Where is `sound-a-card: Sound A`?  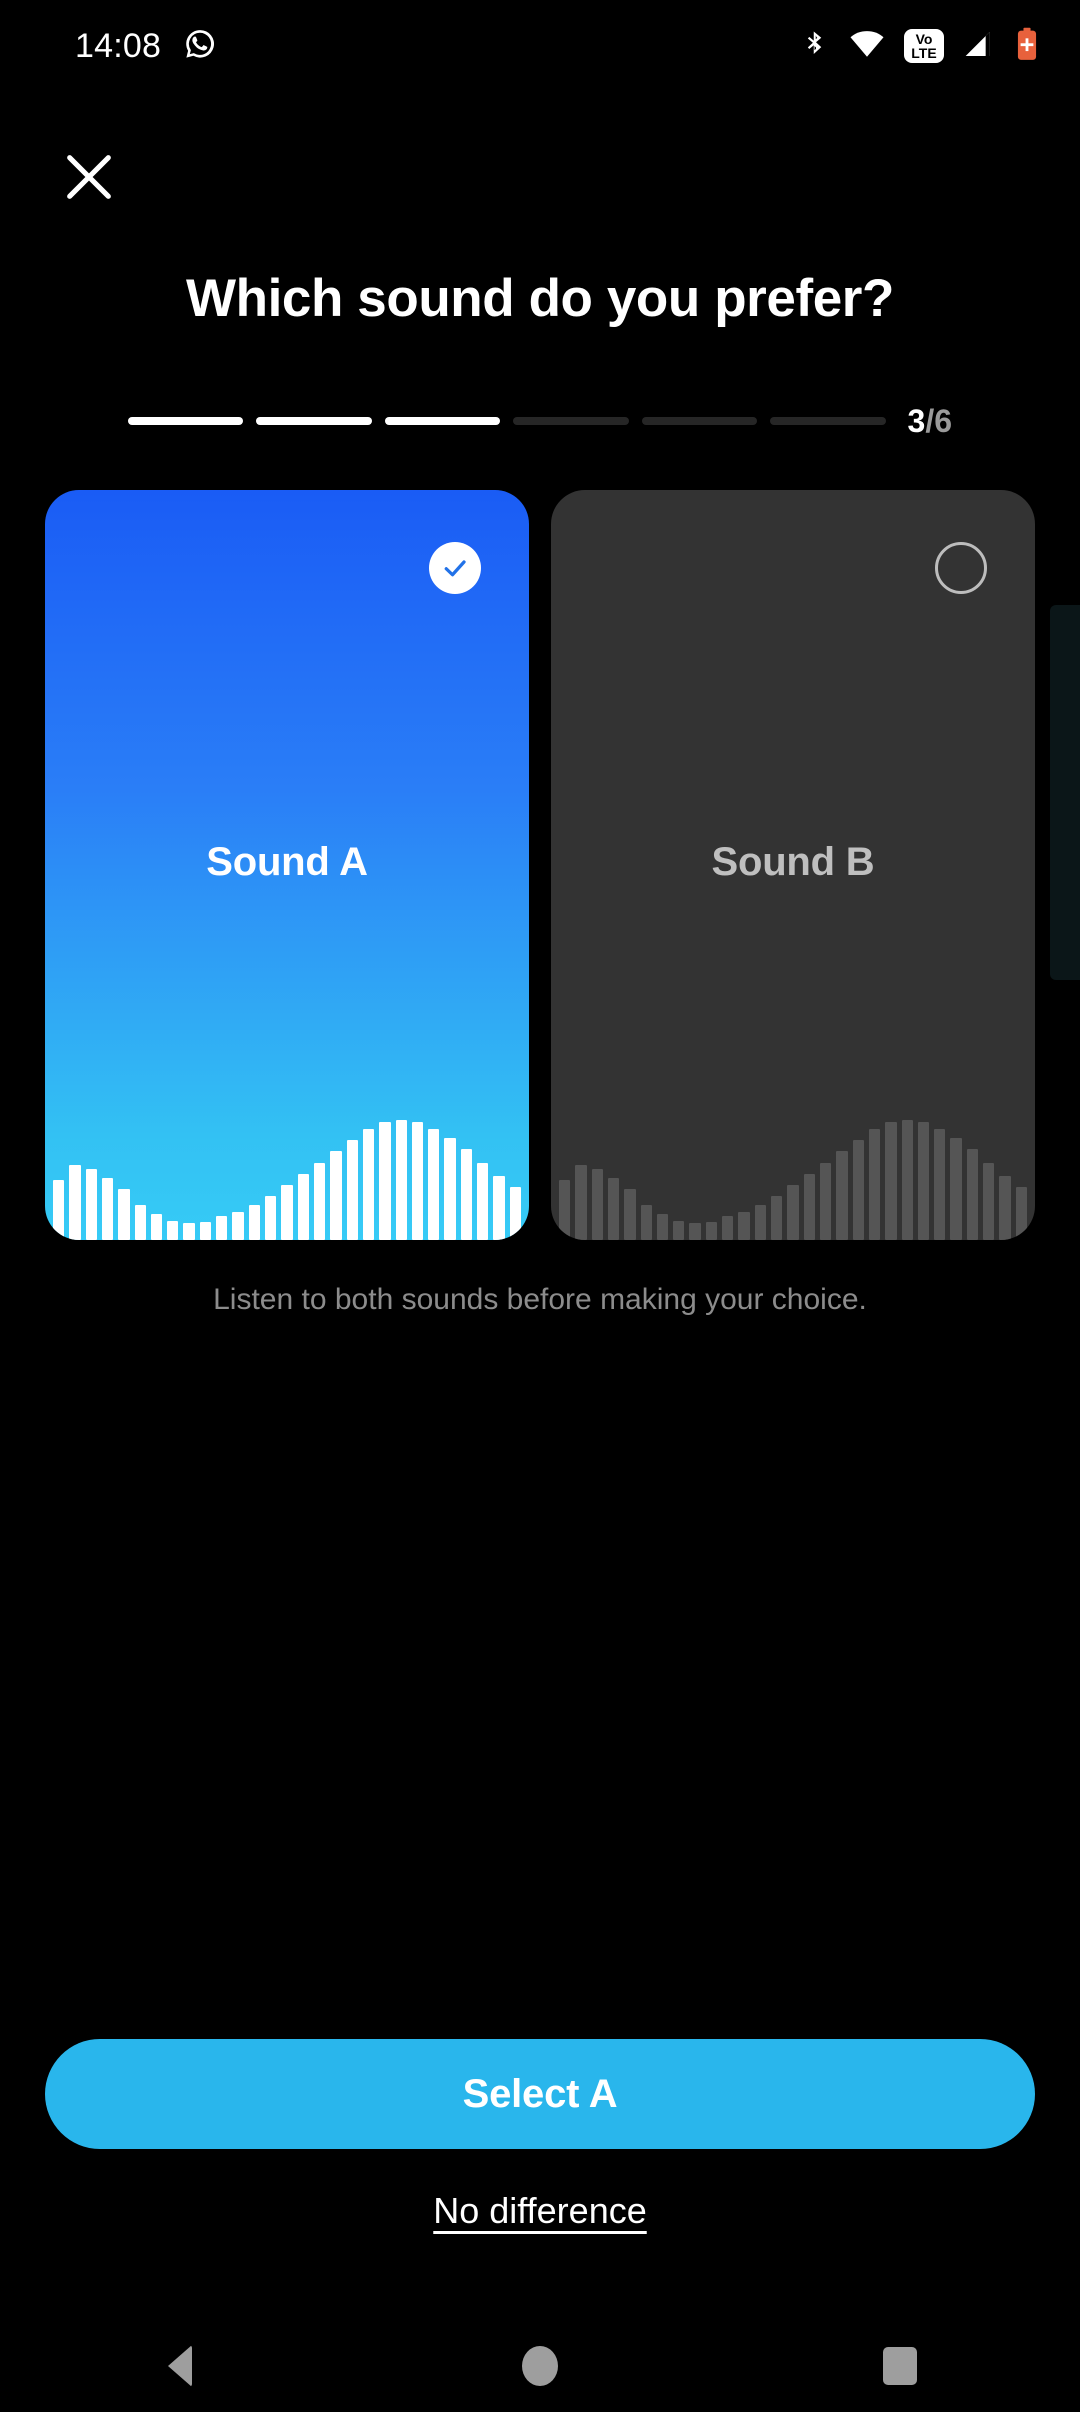
sound-a-card: Sound A is located at coordinates (287, 865).